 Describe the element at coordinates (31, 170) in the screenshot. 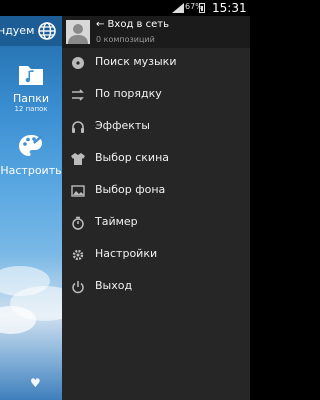

I see `customize-tile-label: Настроить` at that location.